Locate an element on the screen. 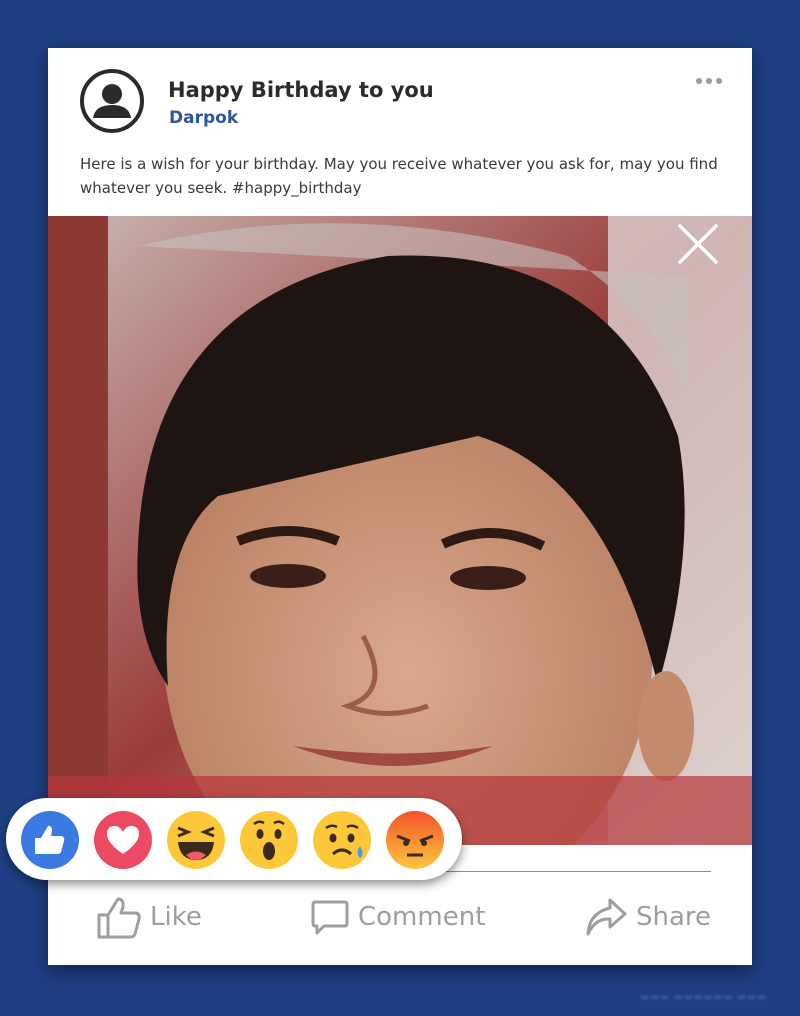  watermark: ▬▬▬ ▬▬▬▬▬▬ ▬▬▬ is located at coordinates (703, 997).